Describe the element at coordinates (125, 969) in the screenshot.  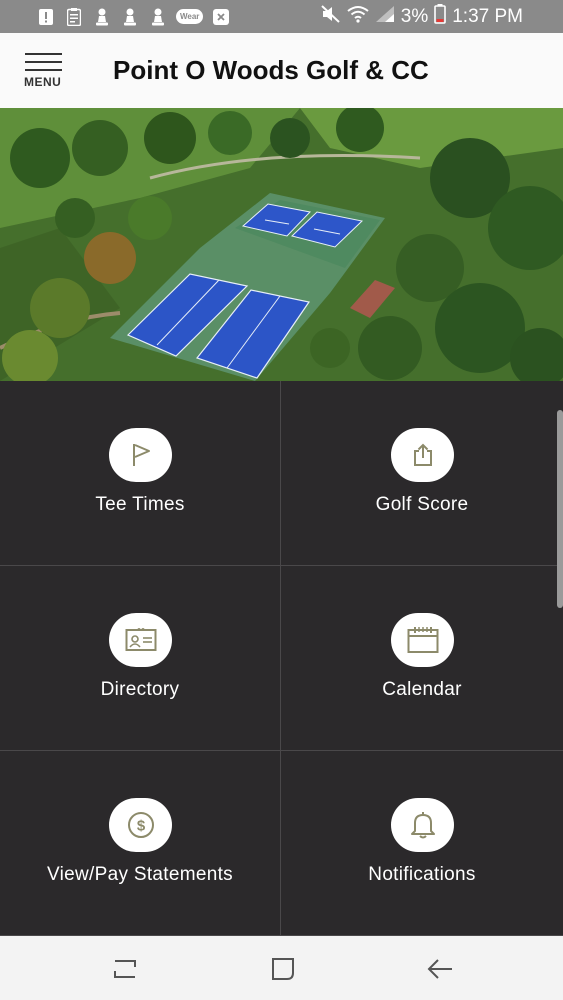
I see `recent-apps-icon` at that location.